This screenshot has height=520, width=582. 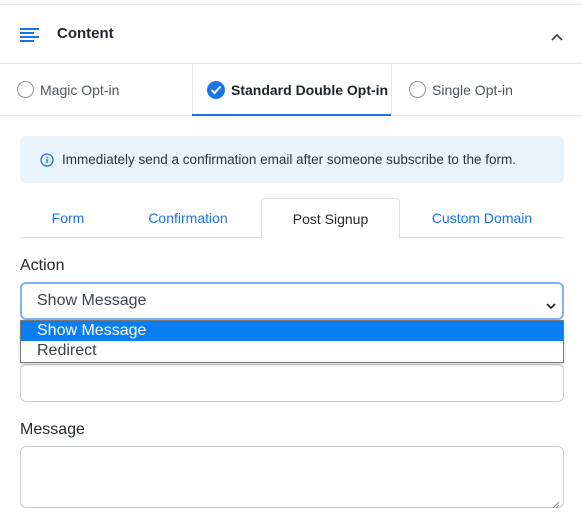 What do you see at coordinates (330, 218) in the screenshot?
I see `tab-post-signup: Post Signup` at bounding box center [330, 218].